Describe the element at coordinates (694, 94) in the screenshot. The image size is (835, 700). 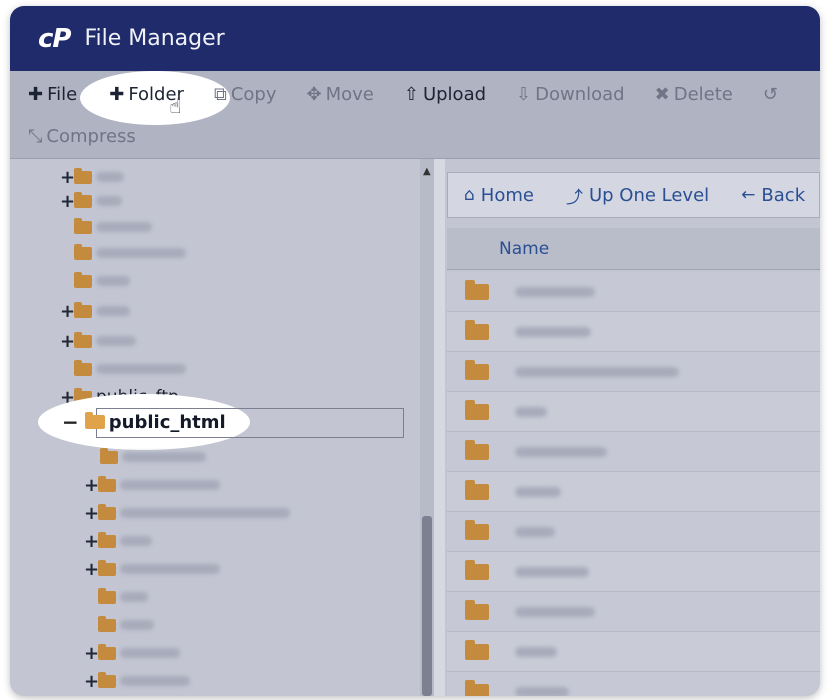
I see `delete-button: ✖ Delete` at that location.